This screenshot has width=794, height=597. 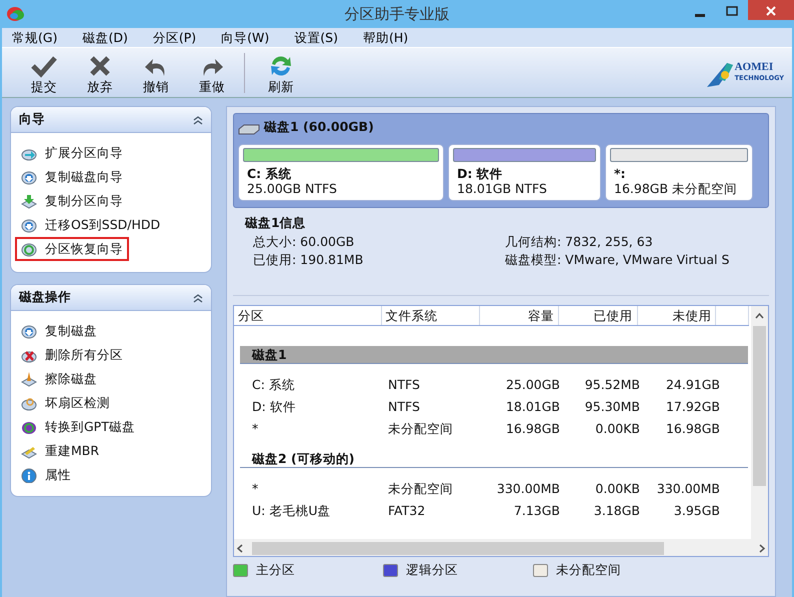 What do you see at coordinates (291, 510) in the screenshot?
I see `table-cell: U: 老毛桃U盘` at bounding box center [291, 510].